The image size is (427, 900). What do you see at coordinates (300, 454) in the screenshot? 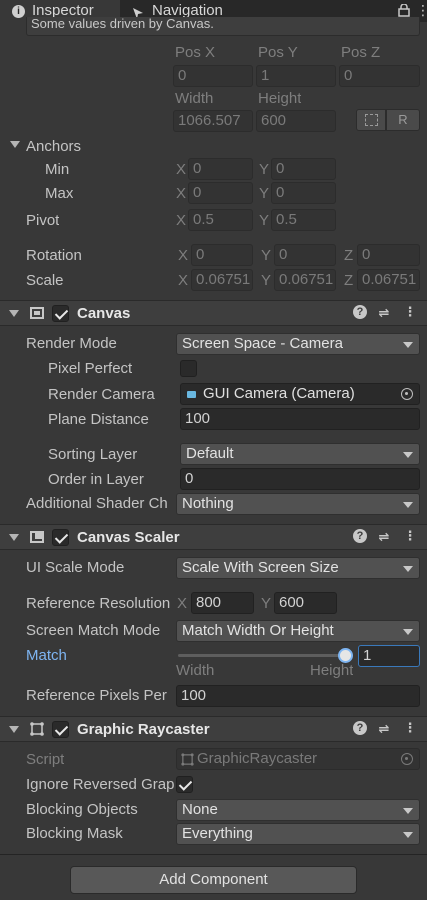
I see `sorting-layer-dropdown: Default` at bounding box center [300, 454].